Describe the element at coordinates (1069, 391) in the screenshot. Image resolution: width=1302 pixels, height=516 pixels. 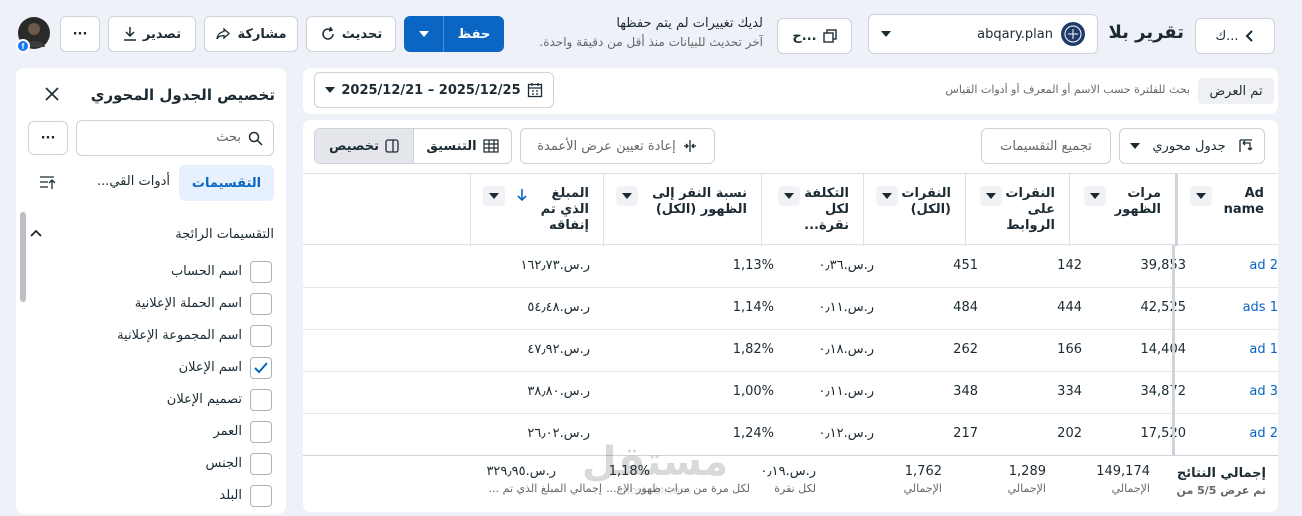
I see `cell-link-clicks: 334` at that location.